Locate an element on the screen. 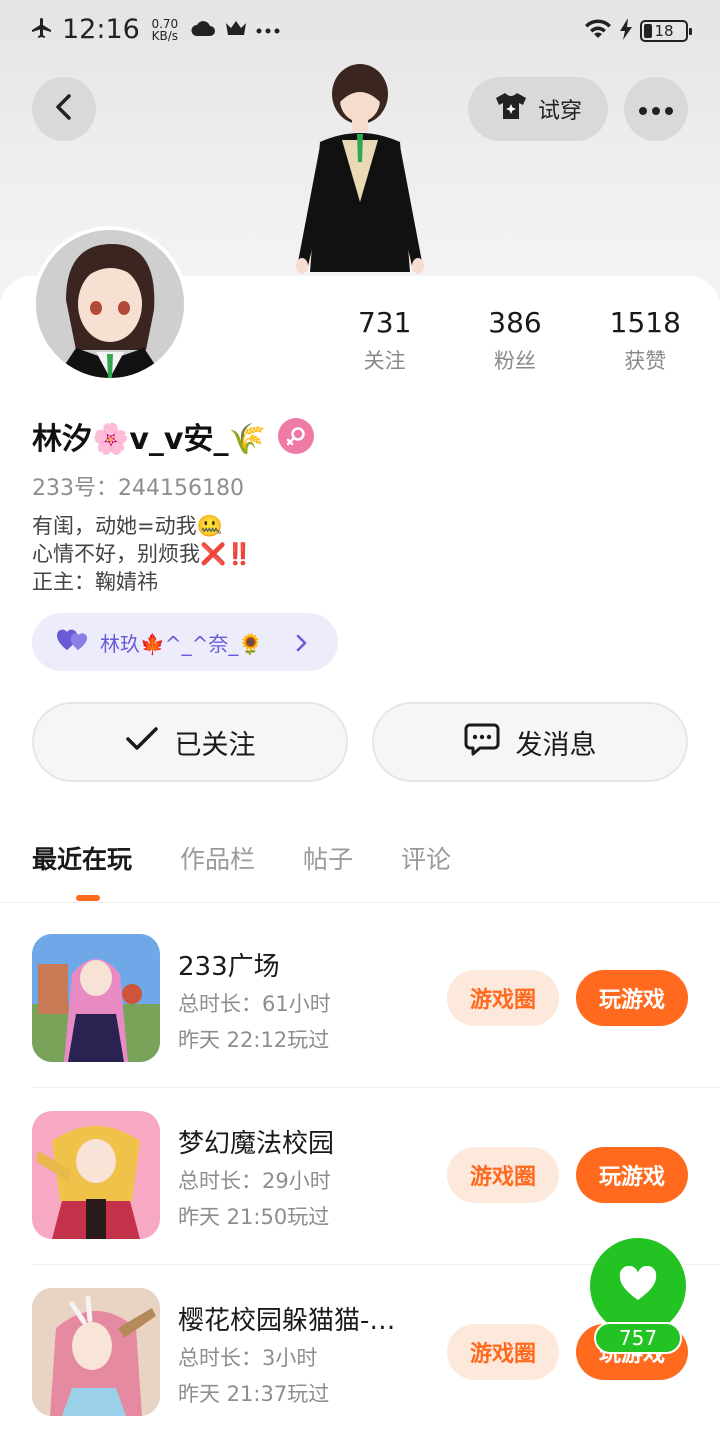 This screenshot has height=1436, width=720. bio-line: 心情不好，别烦我❌‼️ is located at coordinates (142, 554).